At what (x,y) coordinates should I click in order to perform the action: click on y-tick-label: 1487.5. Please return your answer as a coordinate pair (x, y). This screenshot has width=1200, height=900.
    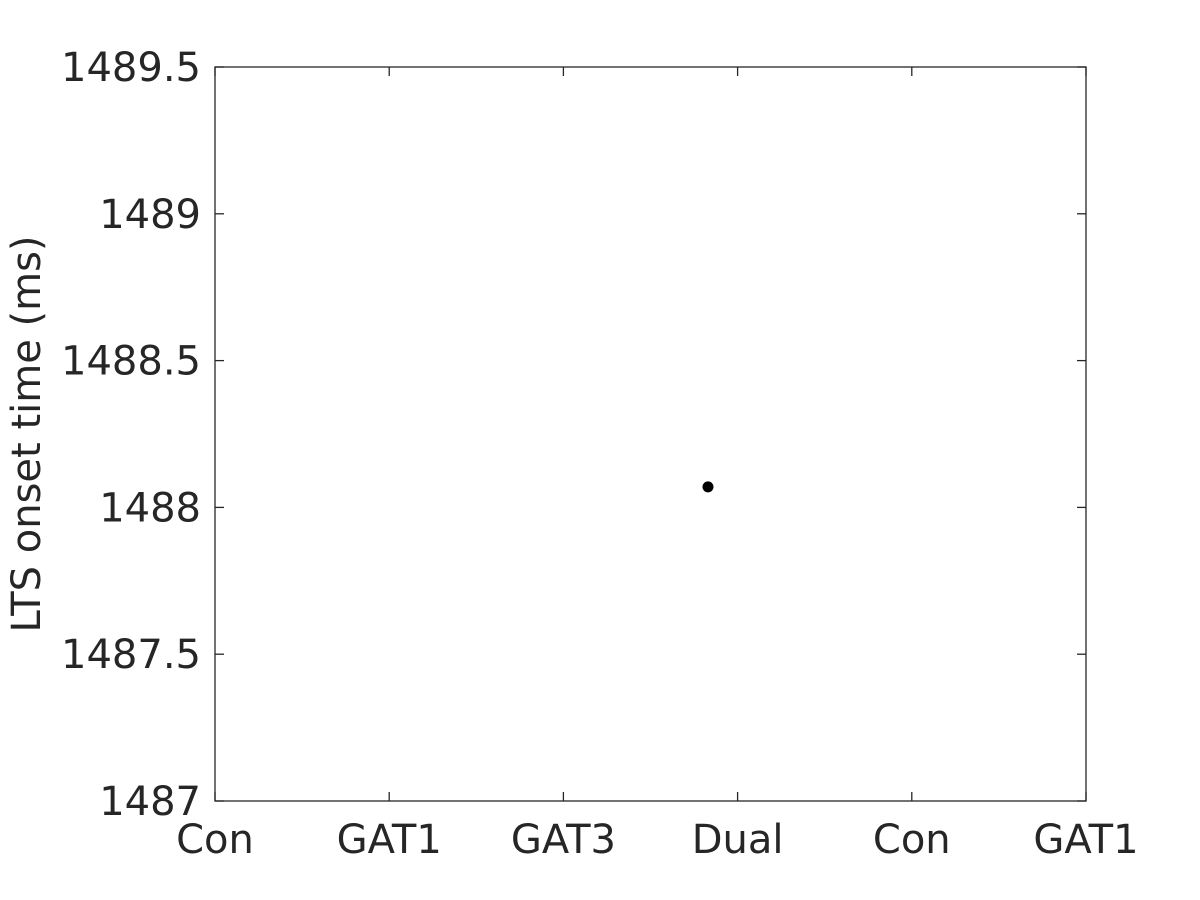
    Looking at the image, I should click on (131, 655).